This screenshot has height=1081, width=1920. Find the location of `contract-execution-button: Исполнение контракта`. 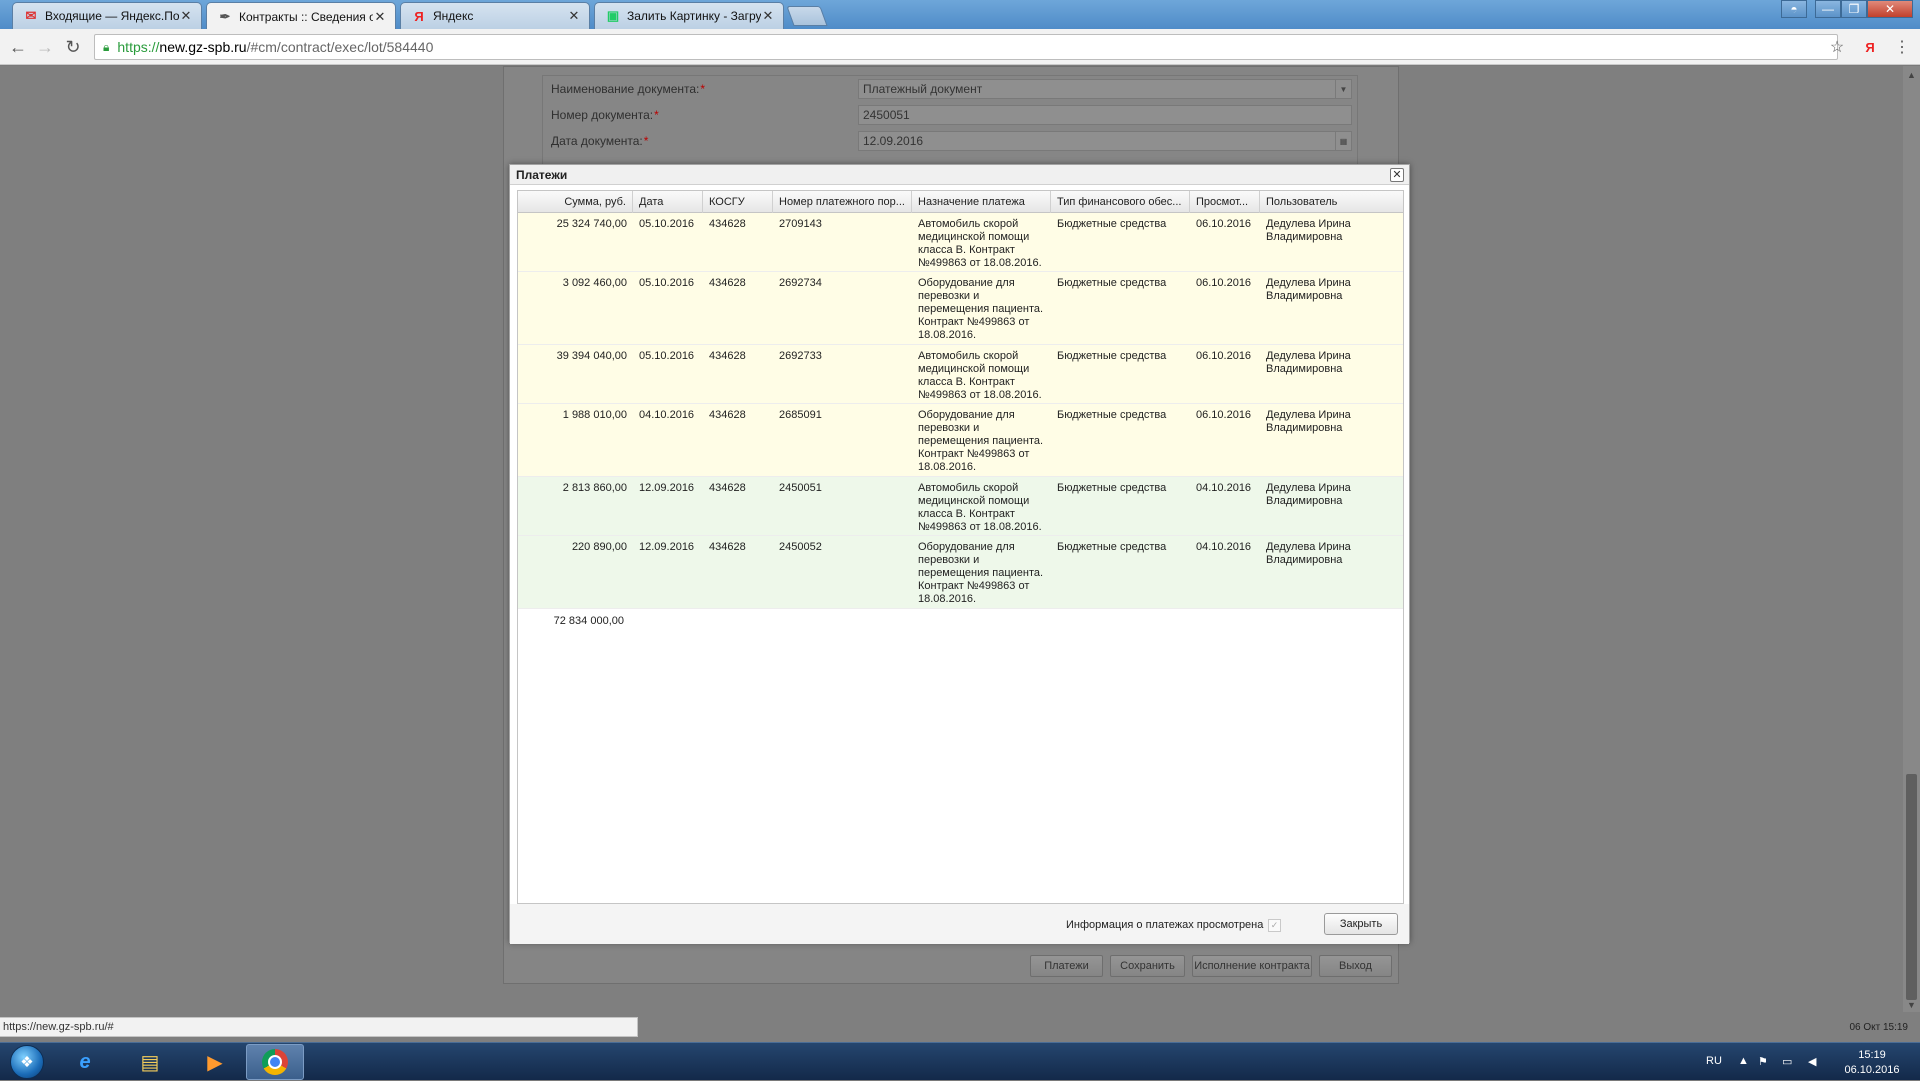

contract-execution-button: Исполнение контракта is located at coordinates (1252, 966).